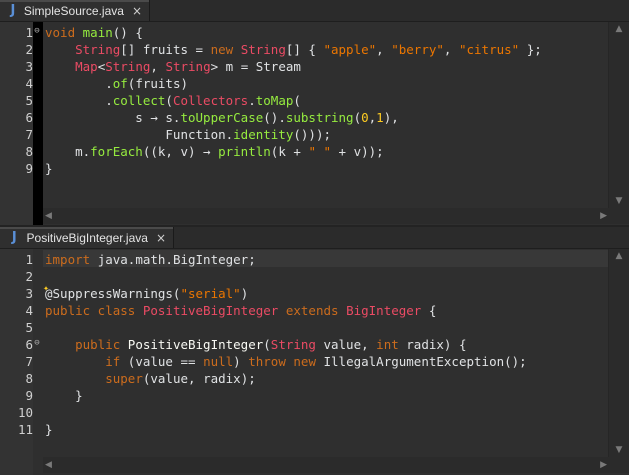  I want to click on code-token: m., so click(68, 151).